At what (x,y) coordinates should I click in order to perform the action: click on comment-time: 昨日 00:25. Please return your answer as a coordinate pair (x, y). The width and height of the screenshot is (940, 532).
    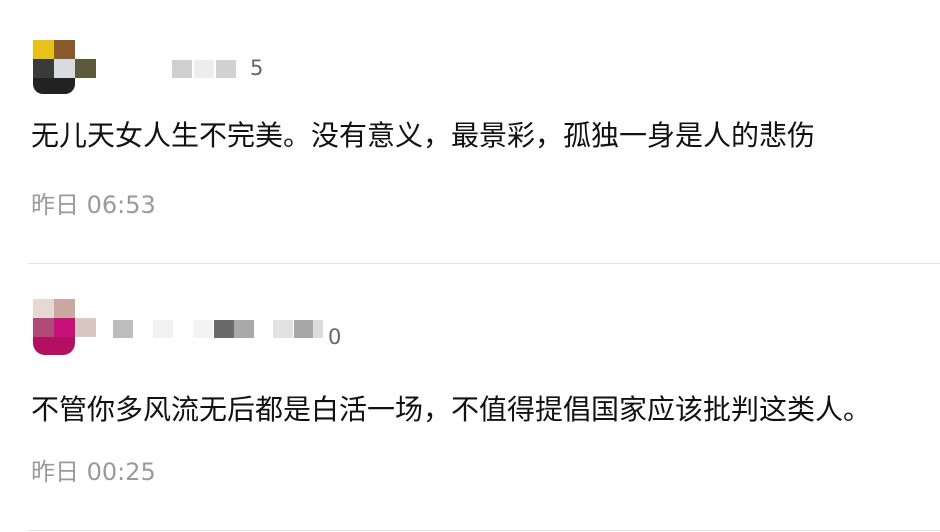
    Looking at the image, I should click on (93, 472).